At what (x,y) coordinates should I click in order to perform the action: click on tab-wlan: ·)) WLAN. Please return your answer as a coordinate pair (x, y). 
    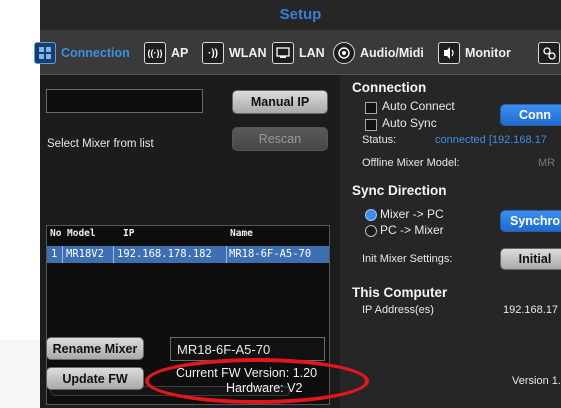
    Looking at the image, I should click on (234, 53).